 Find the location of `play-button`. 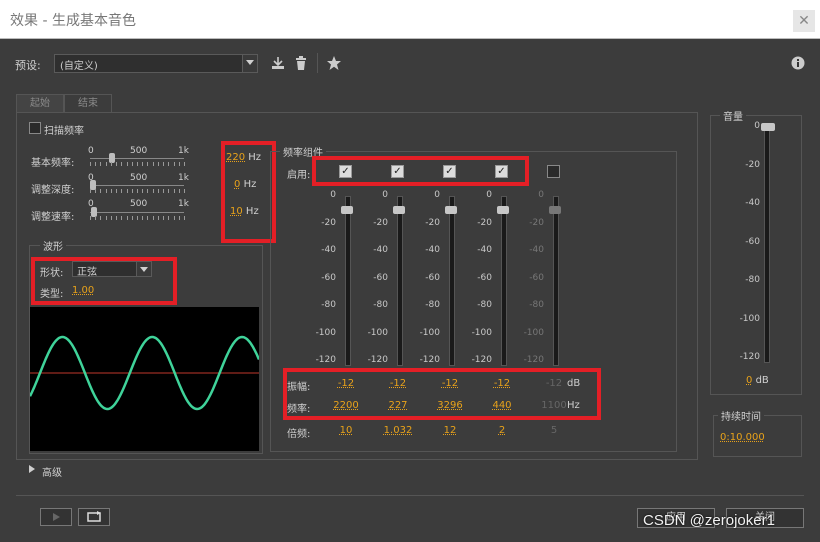

play-button is located at coordinates (56, 517).